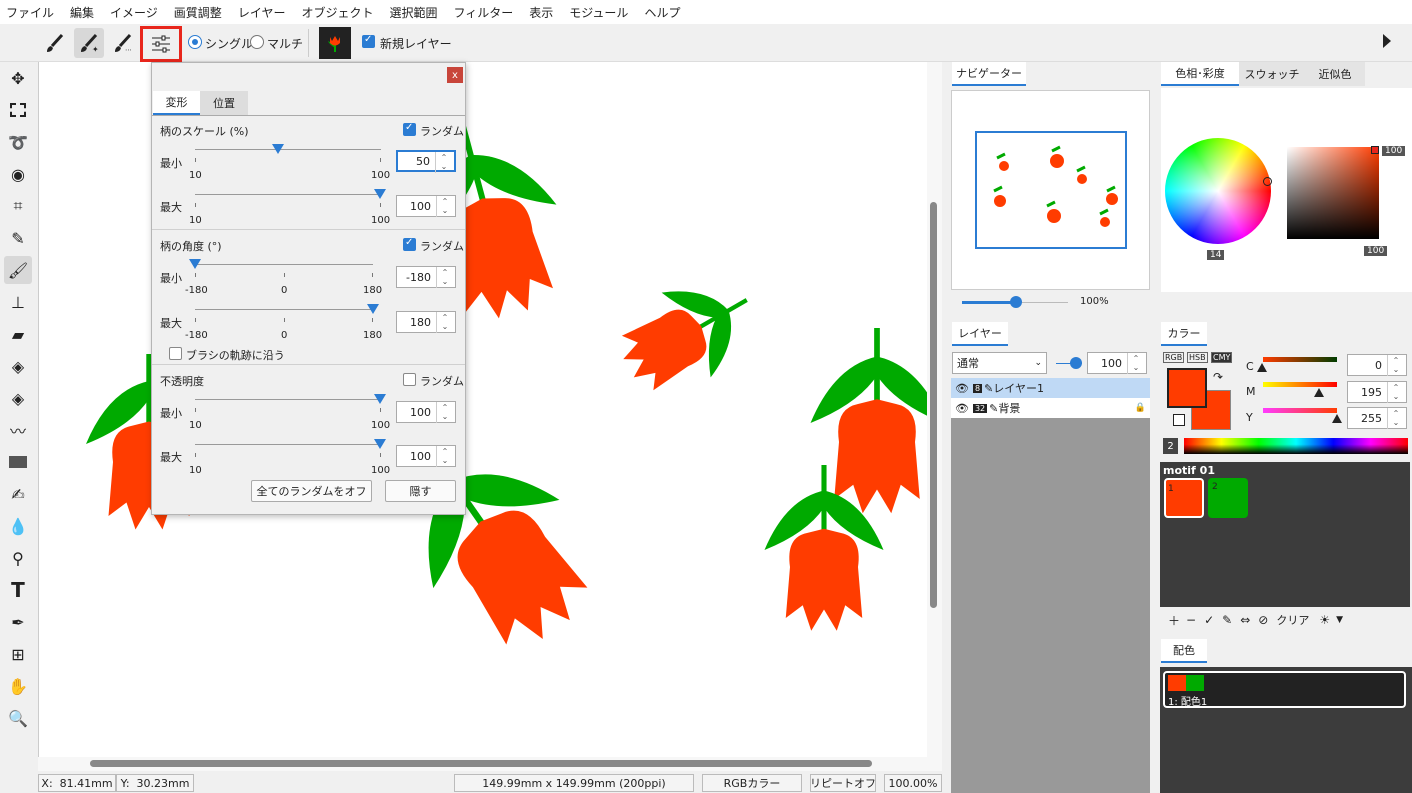 The image size is (1412, 793). Describe the element at coordinates (1245, 620) in the screenshot. I see `swap-icon: ⇔` at that location.